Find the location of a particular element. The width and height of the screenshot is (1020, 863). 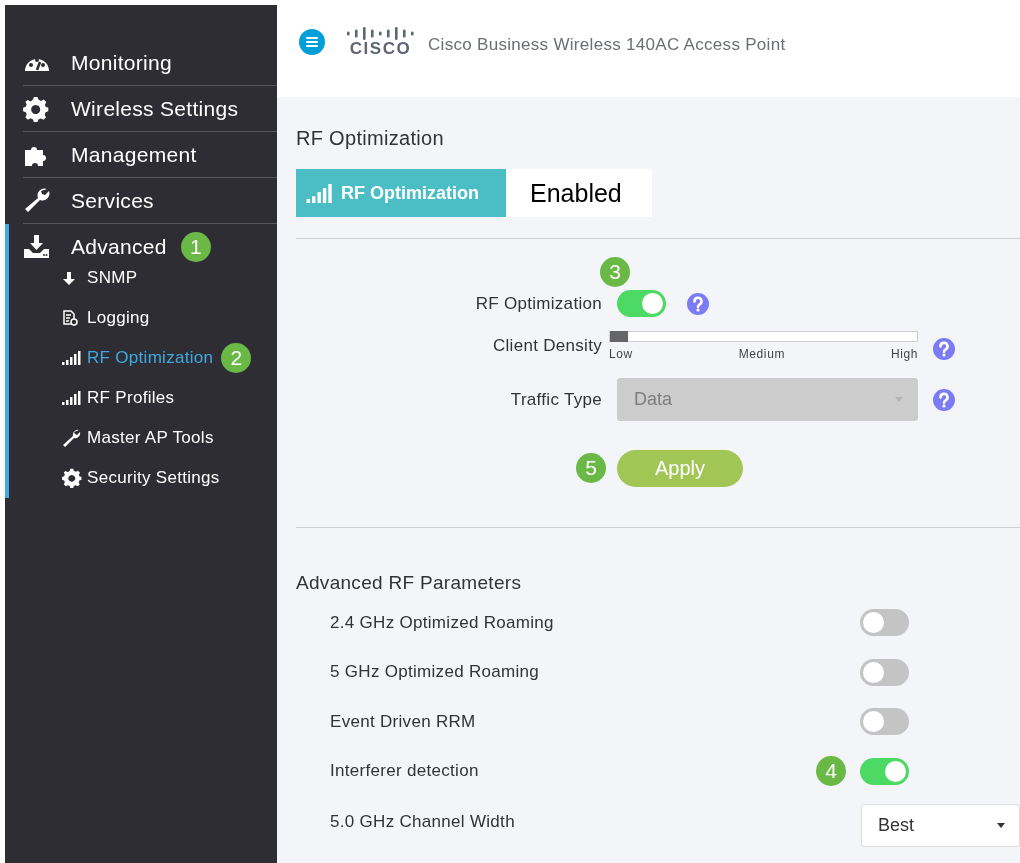

setting-label: 5.0 GHz Channel Width is located at coordinates (422, 821).